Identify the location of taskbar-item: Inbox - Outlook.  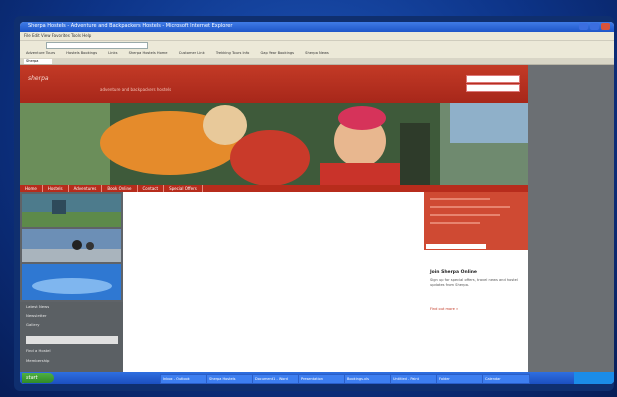
(184, 379).